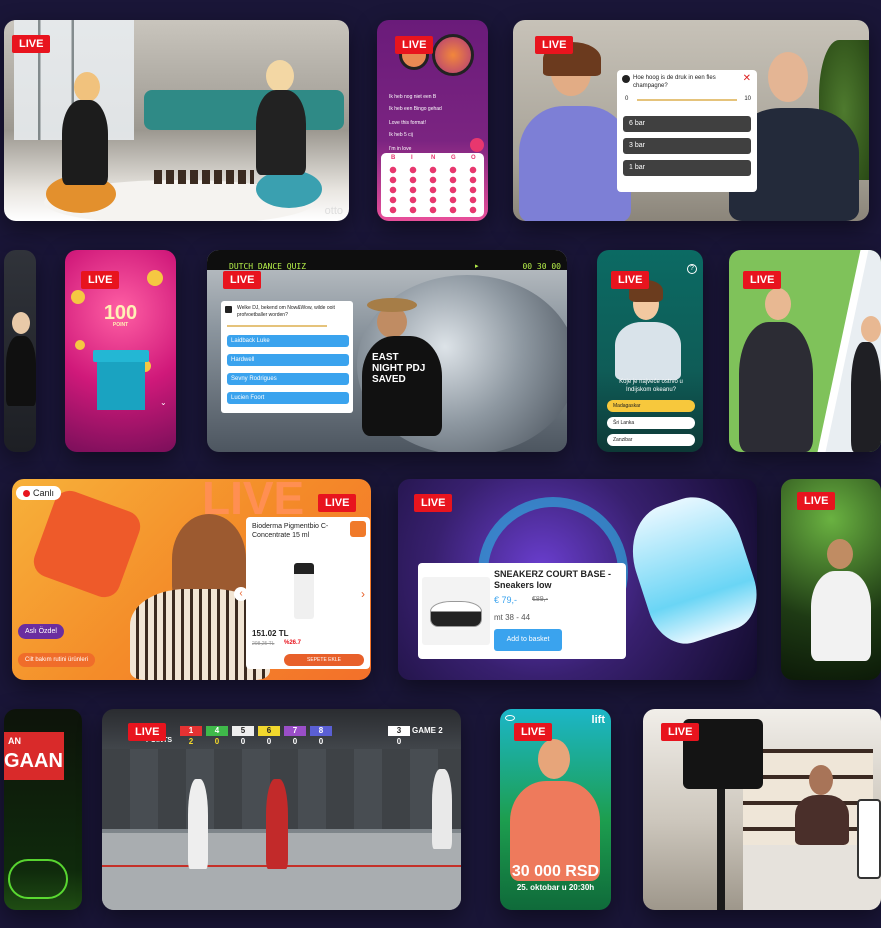  I want to click on quiz-option: Laidback Luke, so click(288, 341).